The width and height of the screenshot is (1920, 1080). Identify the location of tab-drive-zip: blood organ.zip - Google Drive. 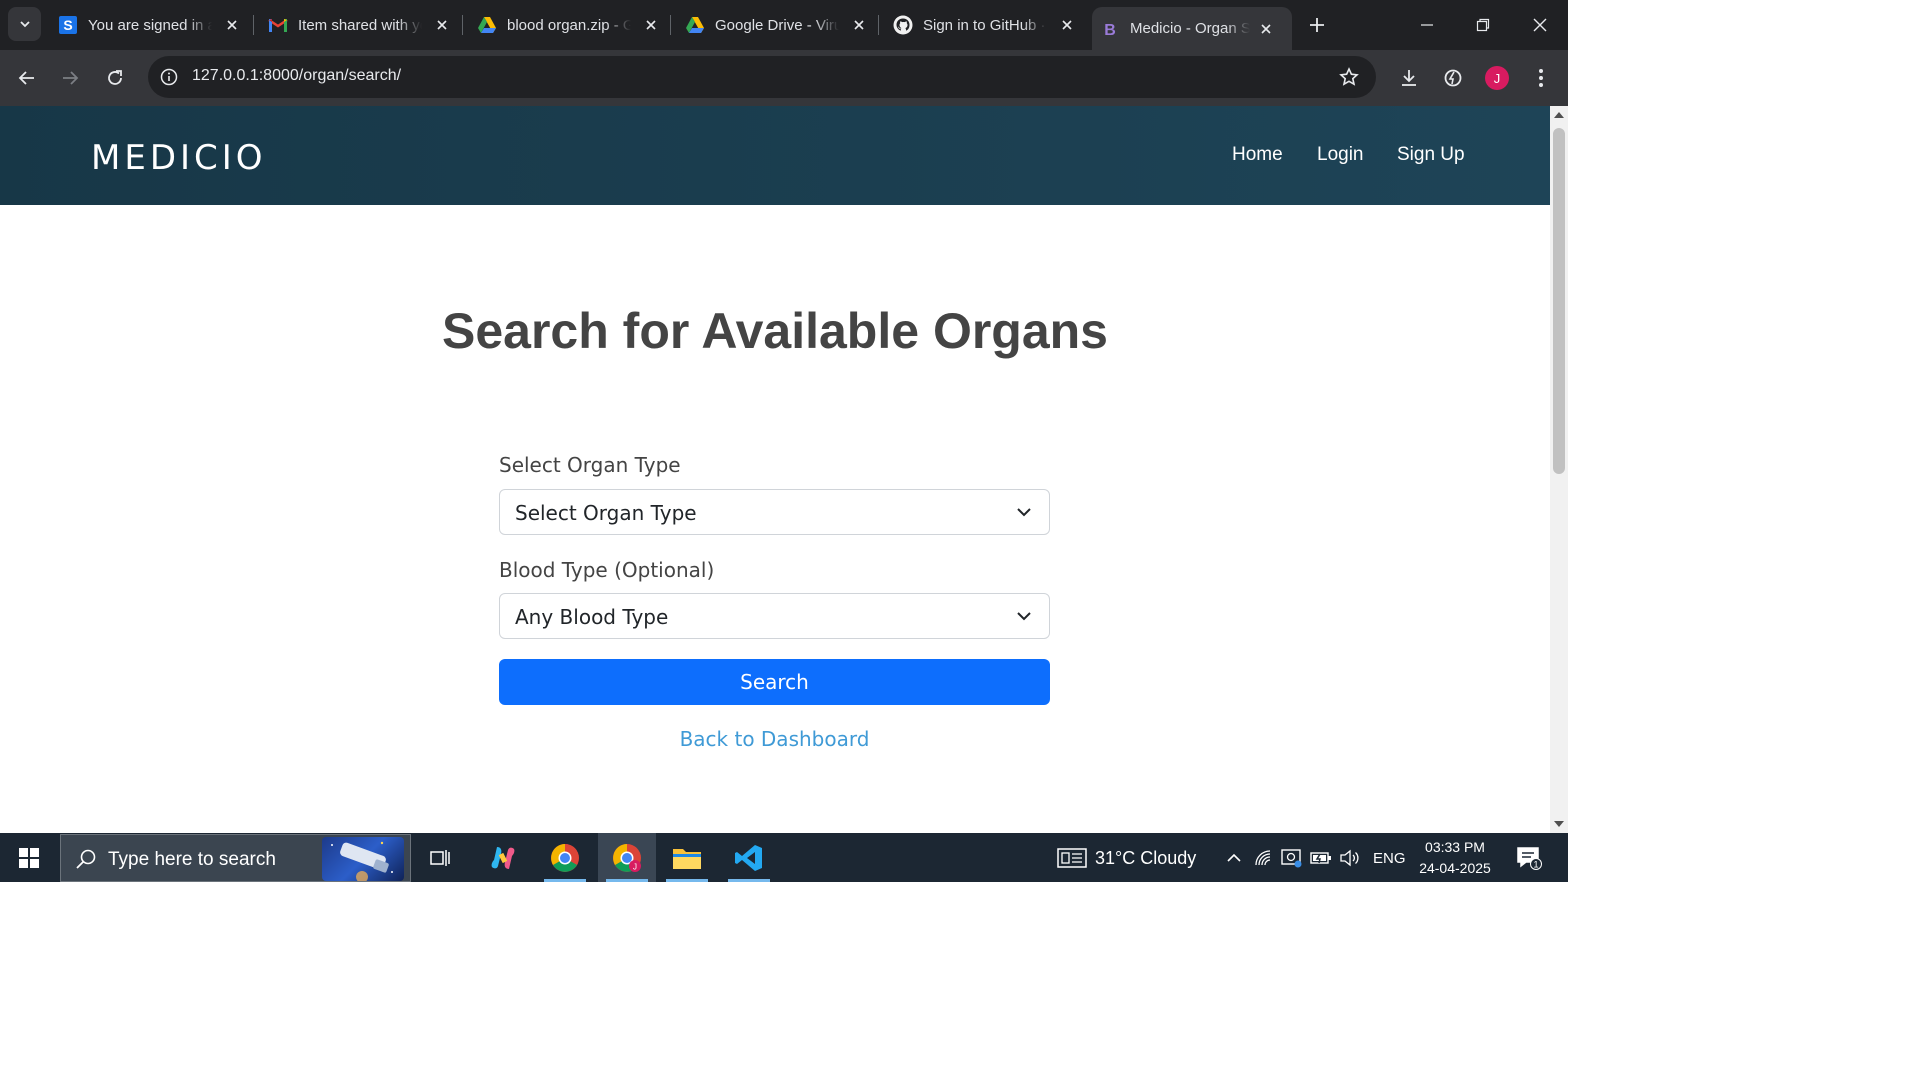
(567, 25).